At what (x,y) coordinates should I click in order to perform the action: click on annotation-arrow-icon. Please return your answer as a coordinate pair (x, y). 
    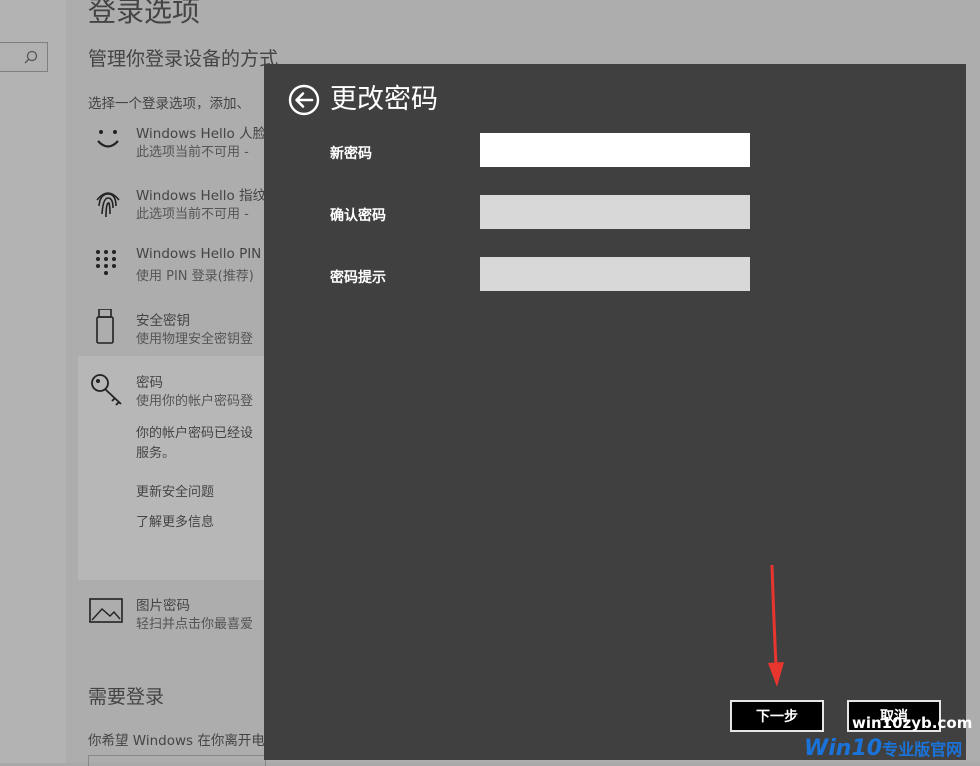
    Looking at the image, I should click on (776, 626).